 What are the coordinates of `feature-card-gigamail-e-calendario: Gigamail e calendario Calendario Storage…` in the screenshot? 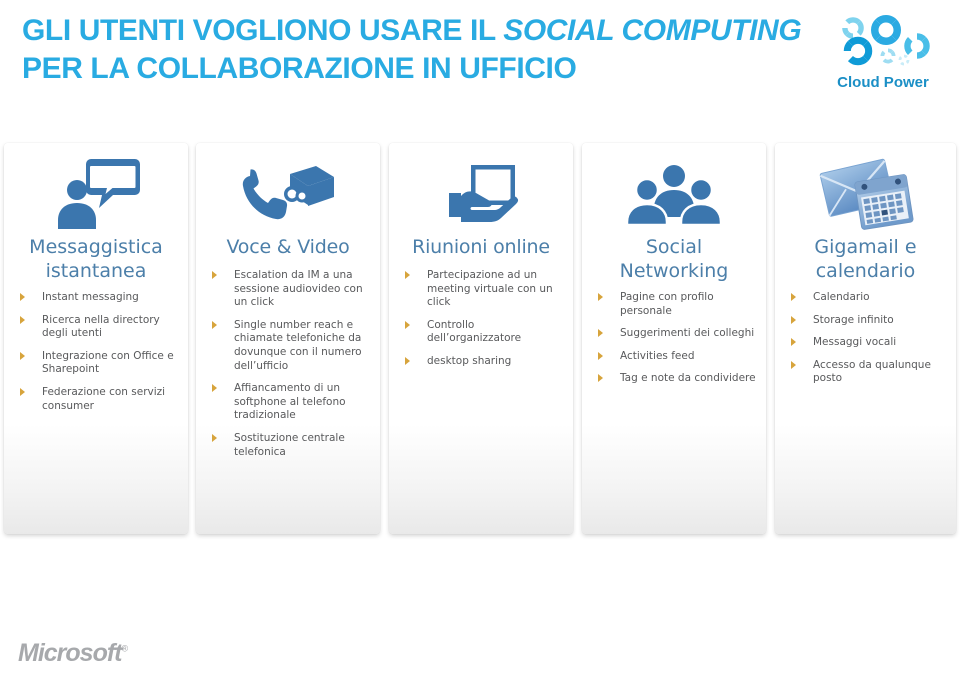 It's located at (865, 338).